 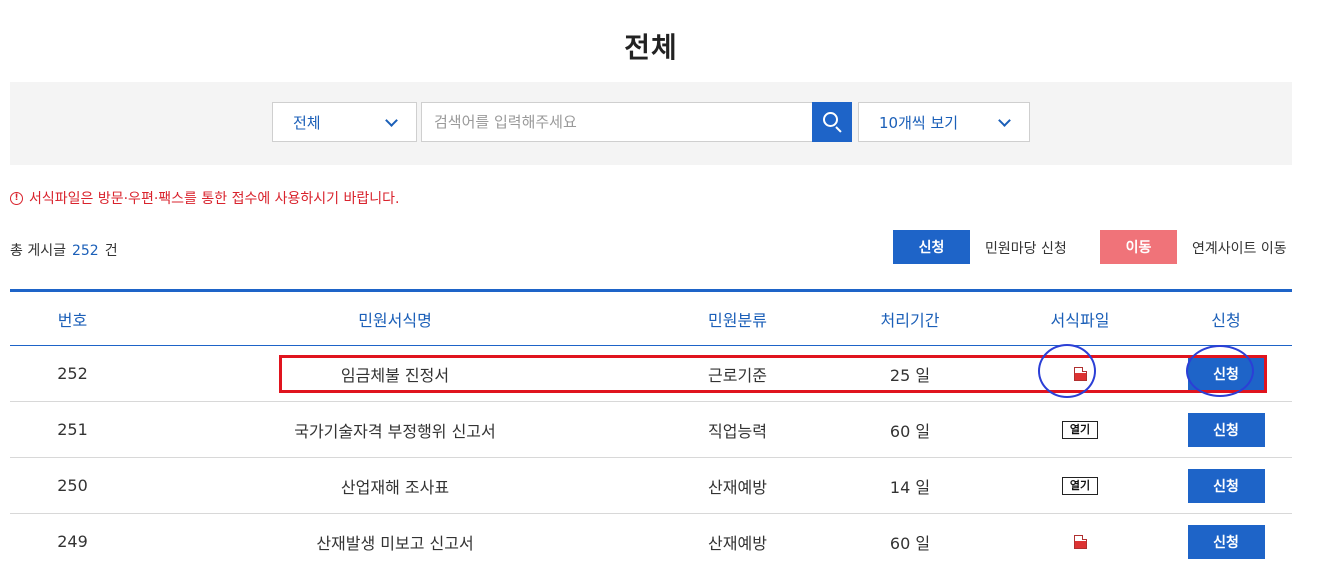 I want to click on row-processing-period: 14 일, so click(x=910, y=487).